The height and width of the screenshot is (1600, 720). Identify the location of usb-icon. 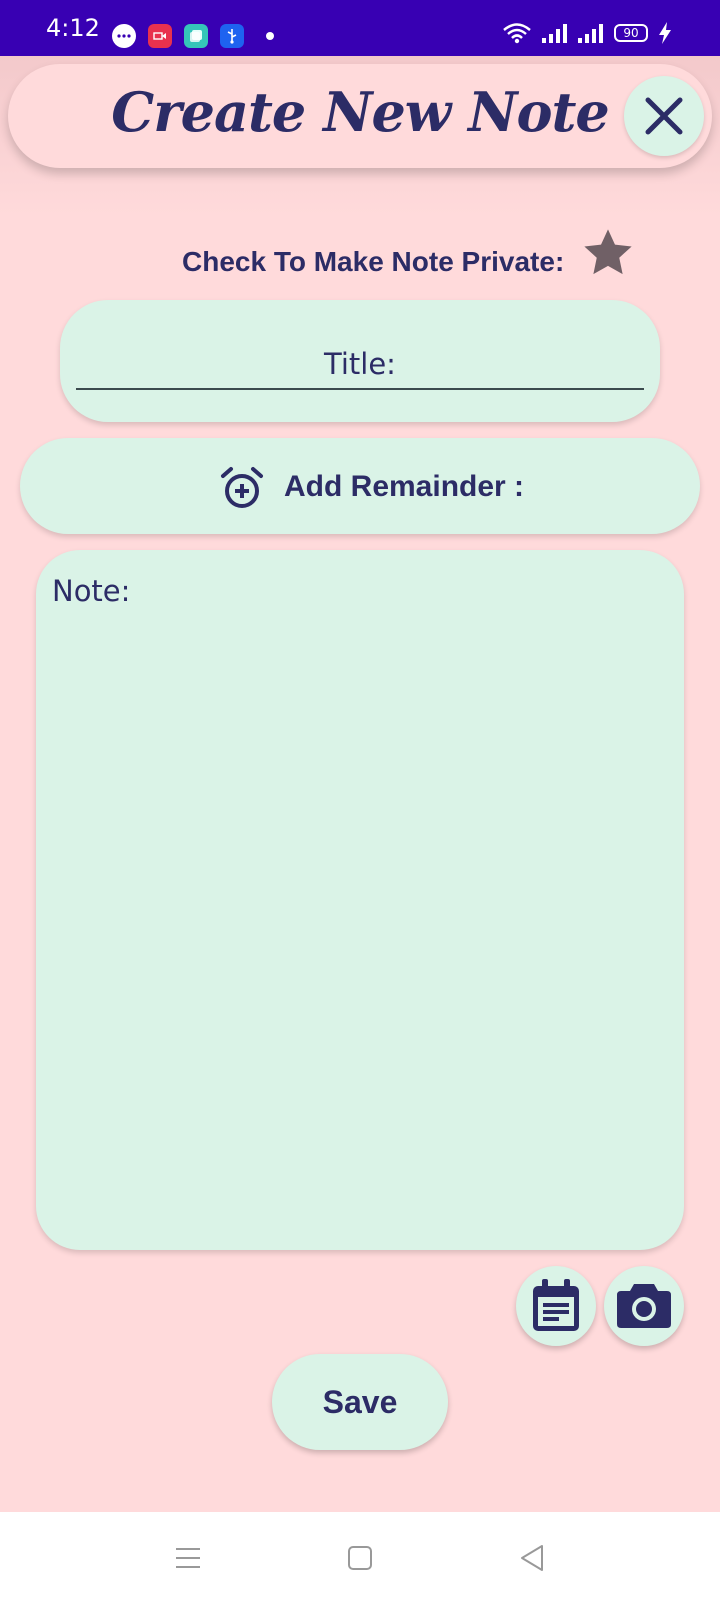
(232, 36).